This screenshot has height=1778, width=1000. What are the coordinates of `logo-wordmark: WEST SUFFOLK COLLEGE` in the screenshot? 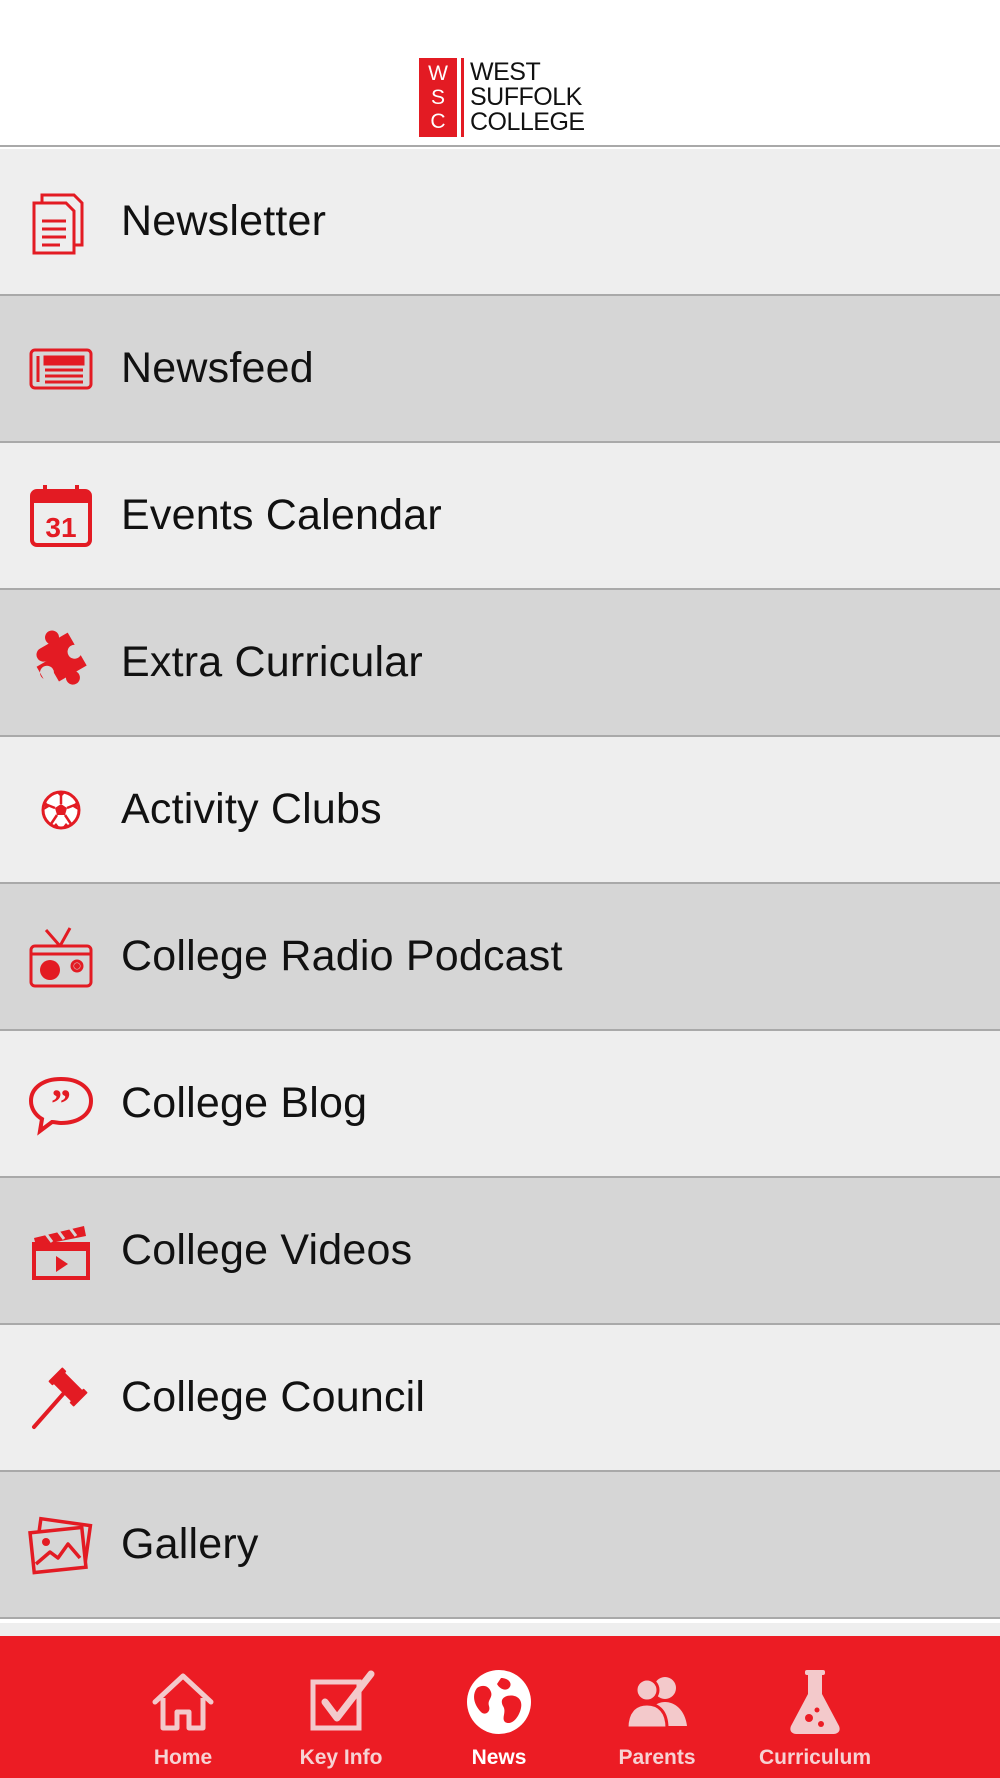 It's located at (527, 97).